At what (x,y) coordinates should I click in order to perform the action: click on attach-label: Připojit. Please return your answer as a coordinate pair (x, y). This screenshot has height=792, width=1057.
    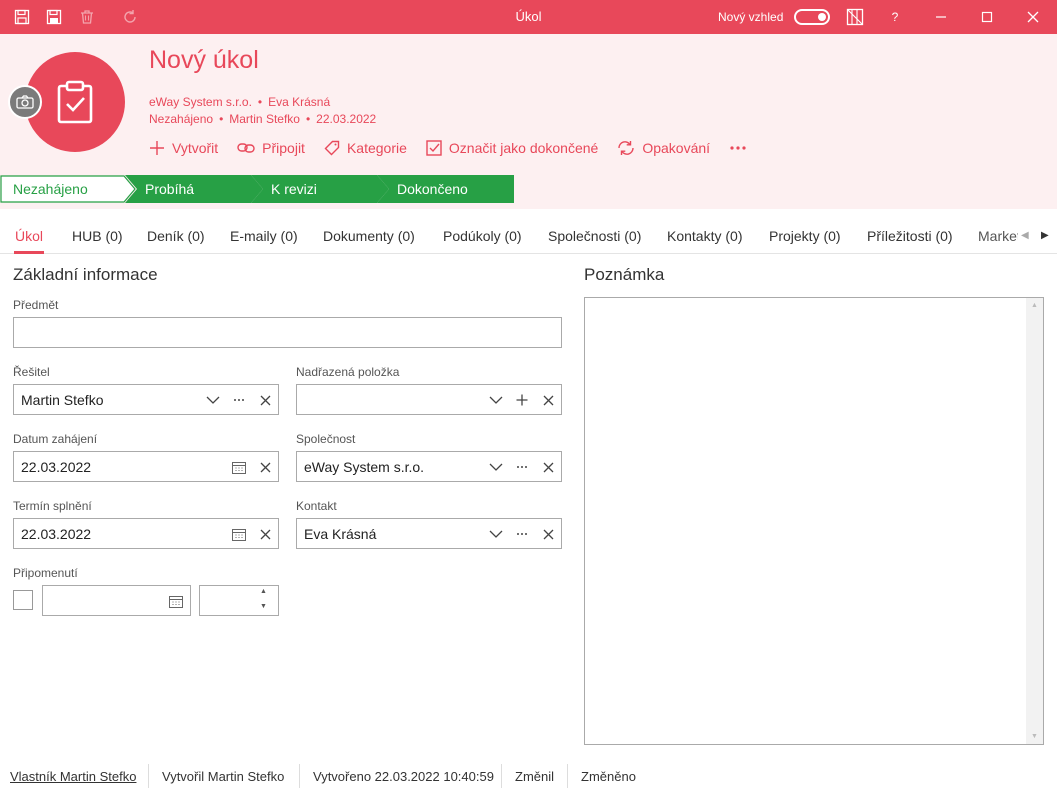
    Looking at the image, I should click on (283, 148).